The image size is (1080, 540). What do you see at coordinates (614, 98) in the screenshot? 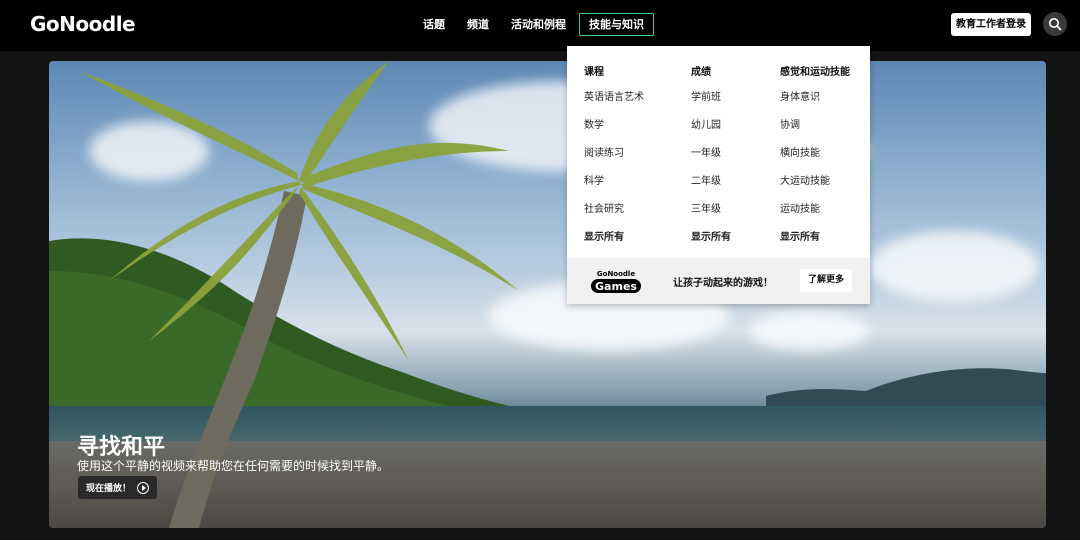
I see `dropdown-link: 英语语言艺术` at bounding box center [614, 98].